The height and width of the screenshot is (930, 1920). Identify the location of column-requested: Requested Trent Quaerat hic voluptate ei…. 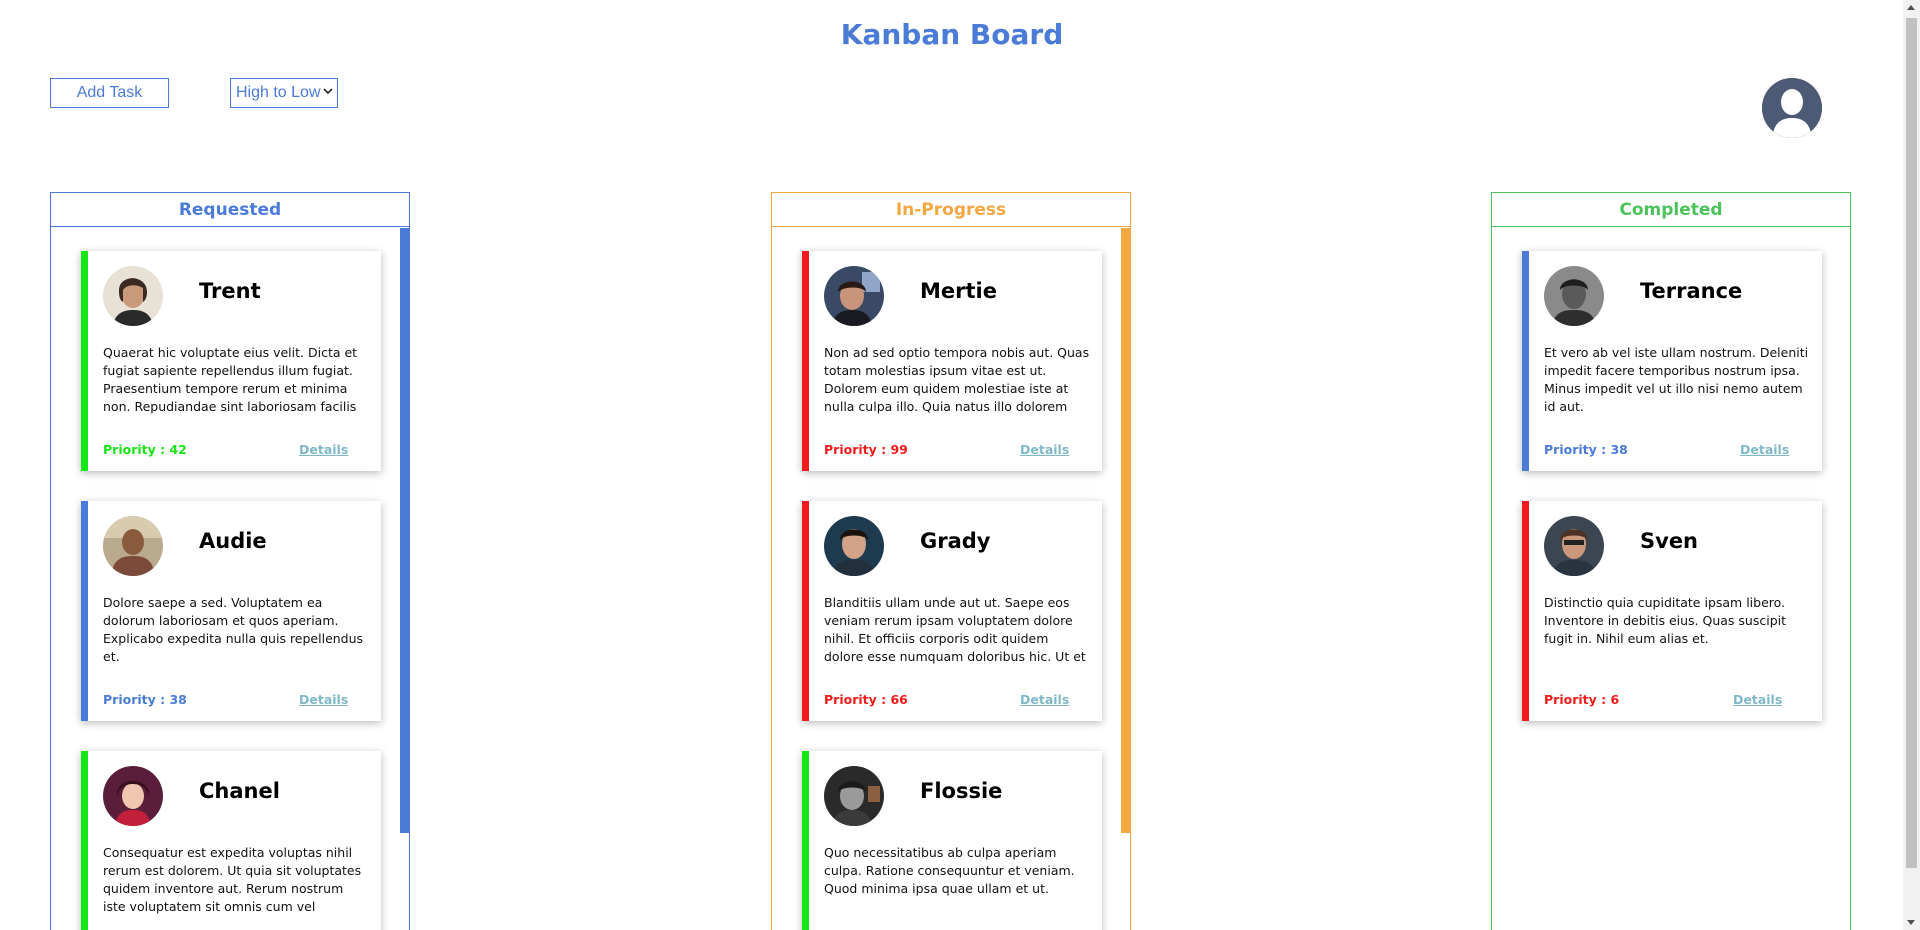
(230, 561).